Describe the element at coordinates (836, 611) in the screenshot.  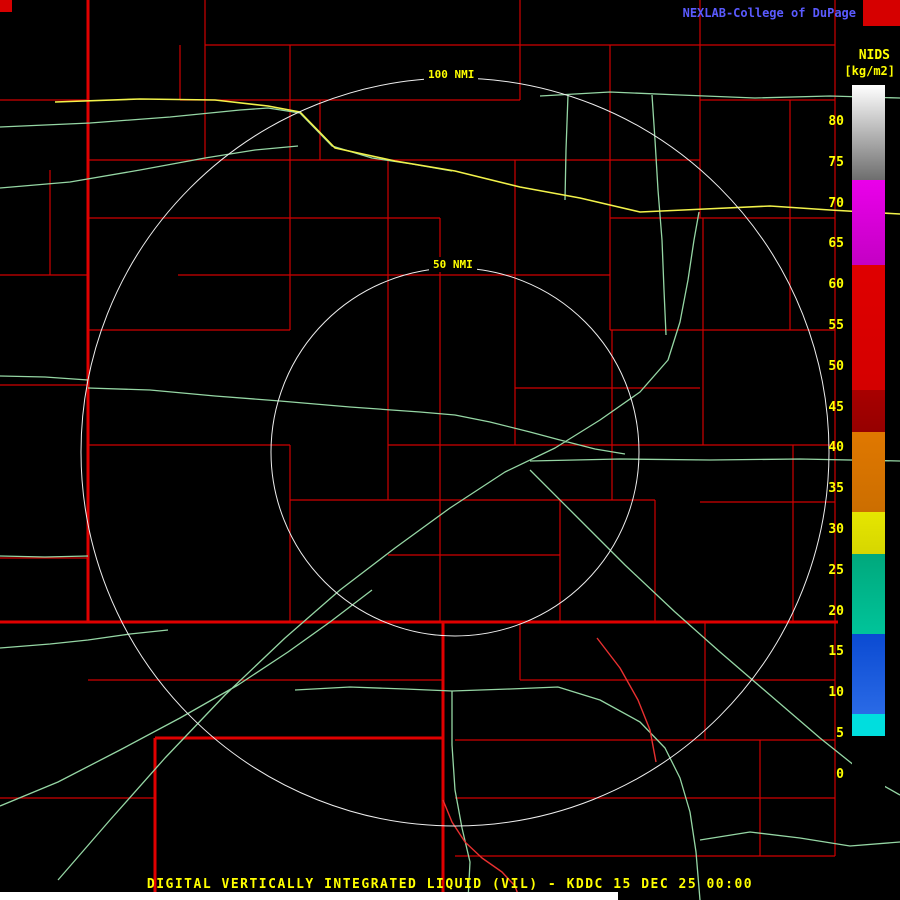
I see `colorbar-tick-label: 20` at that location.